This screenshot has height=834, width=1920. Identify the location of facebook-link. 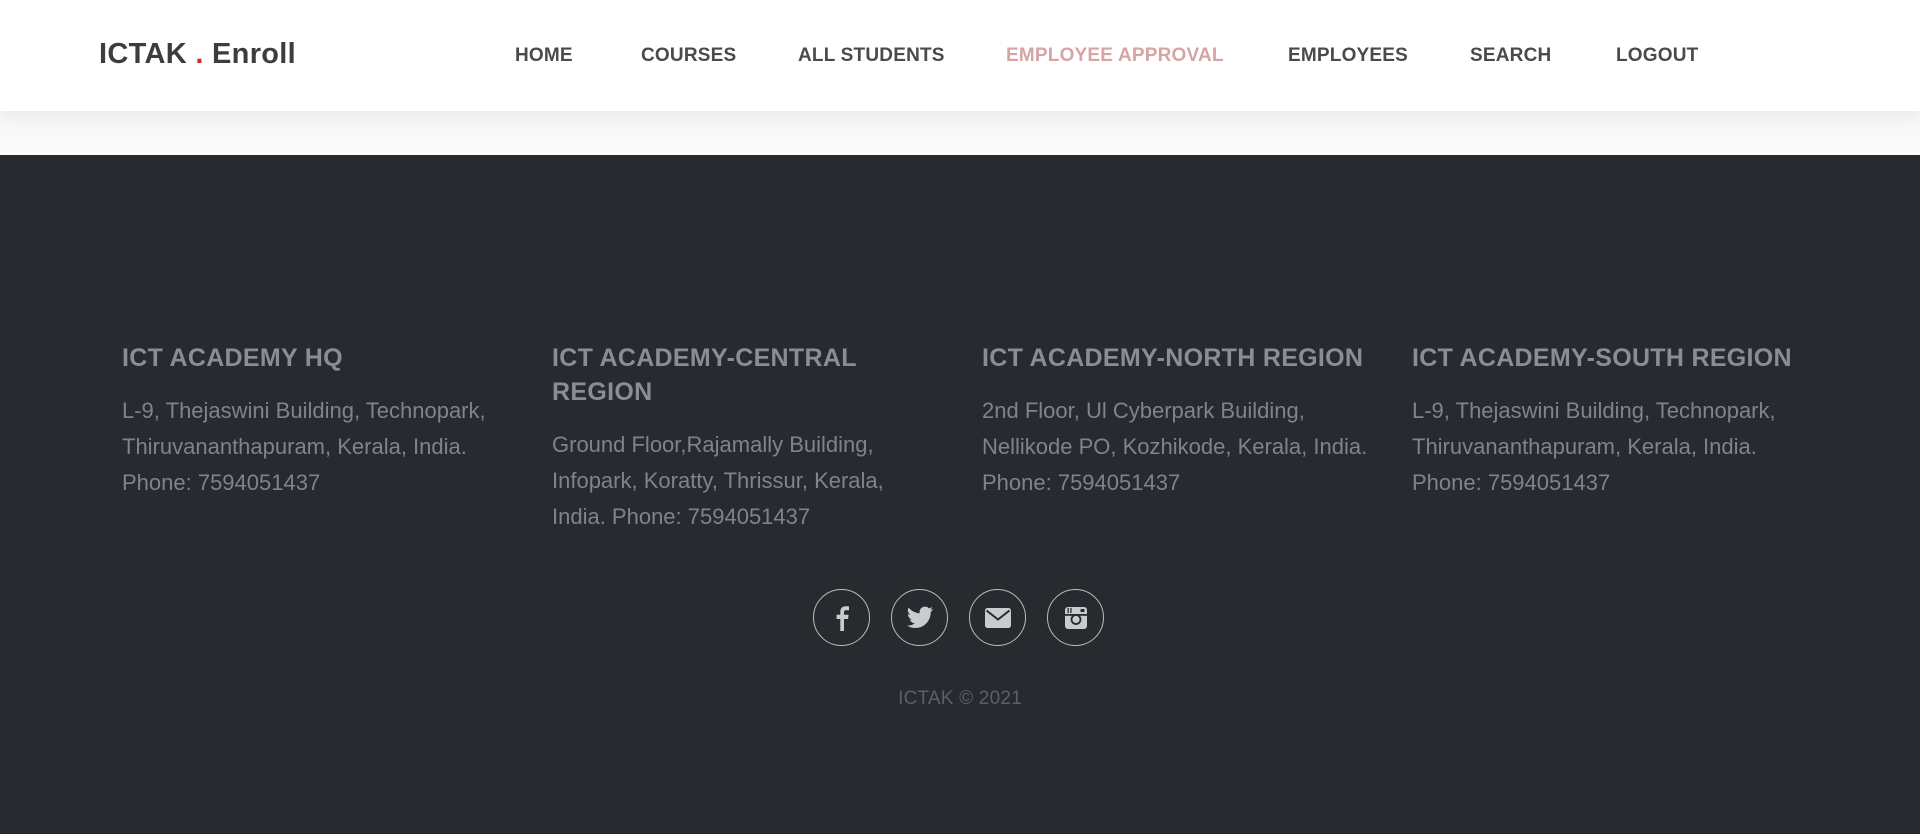
(841, 617).